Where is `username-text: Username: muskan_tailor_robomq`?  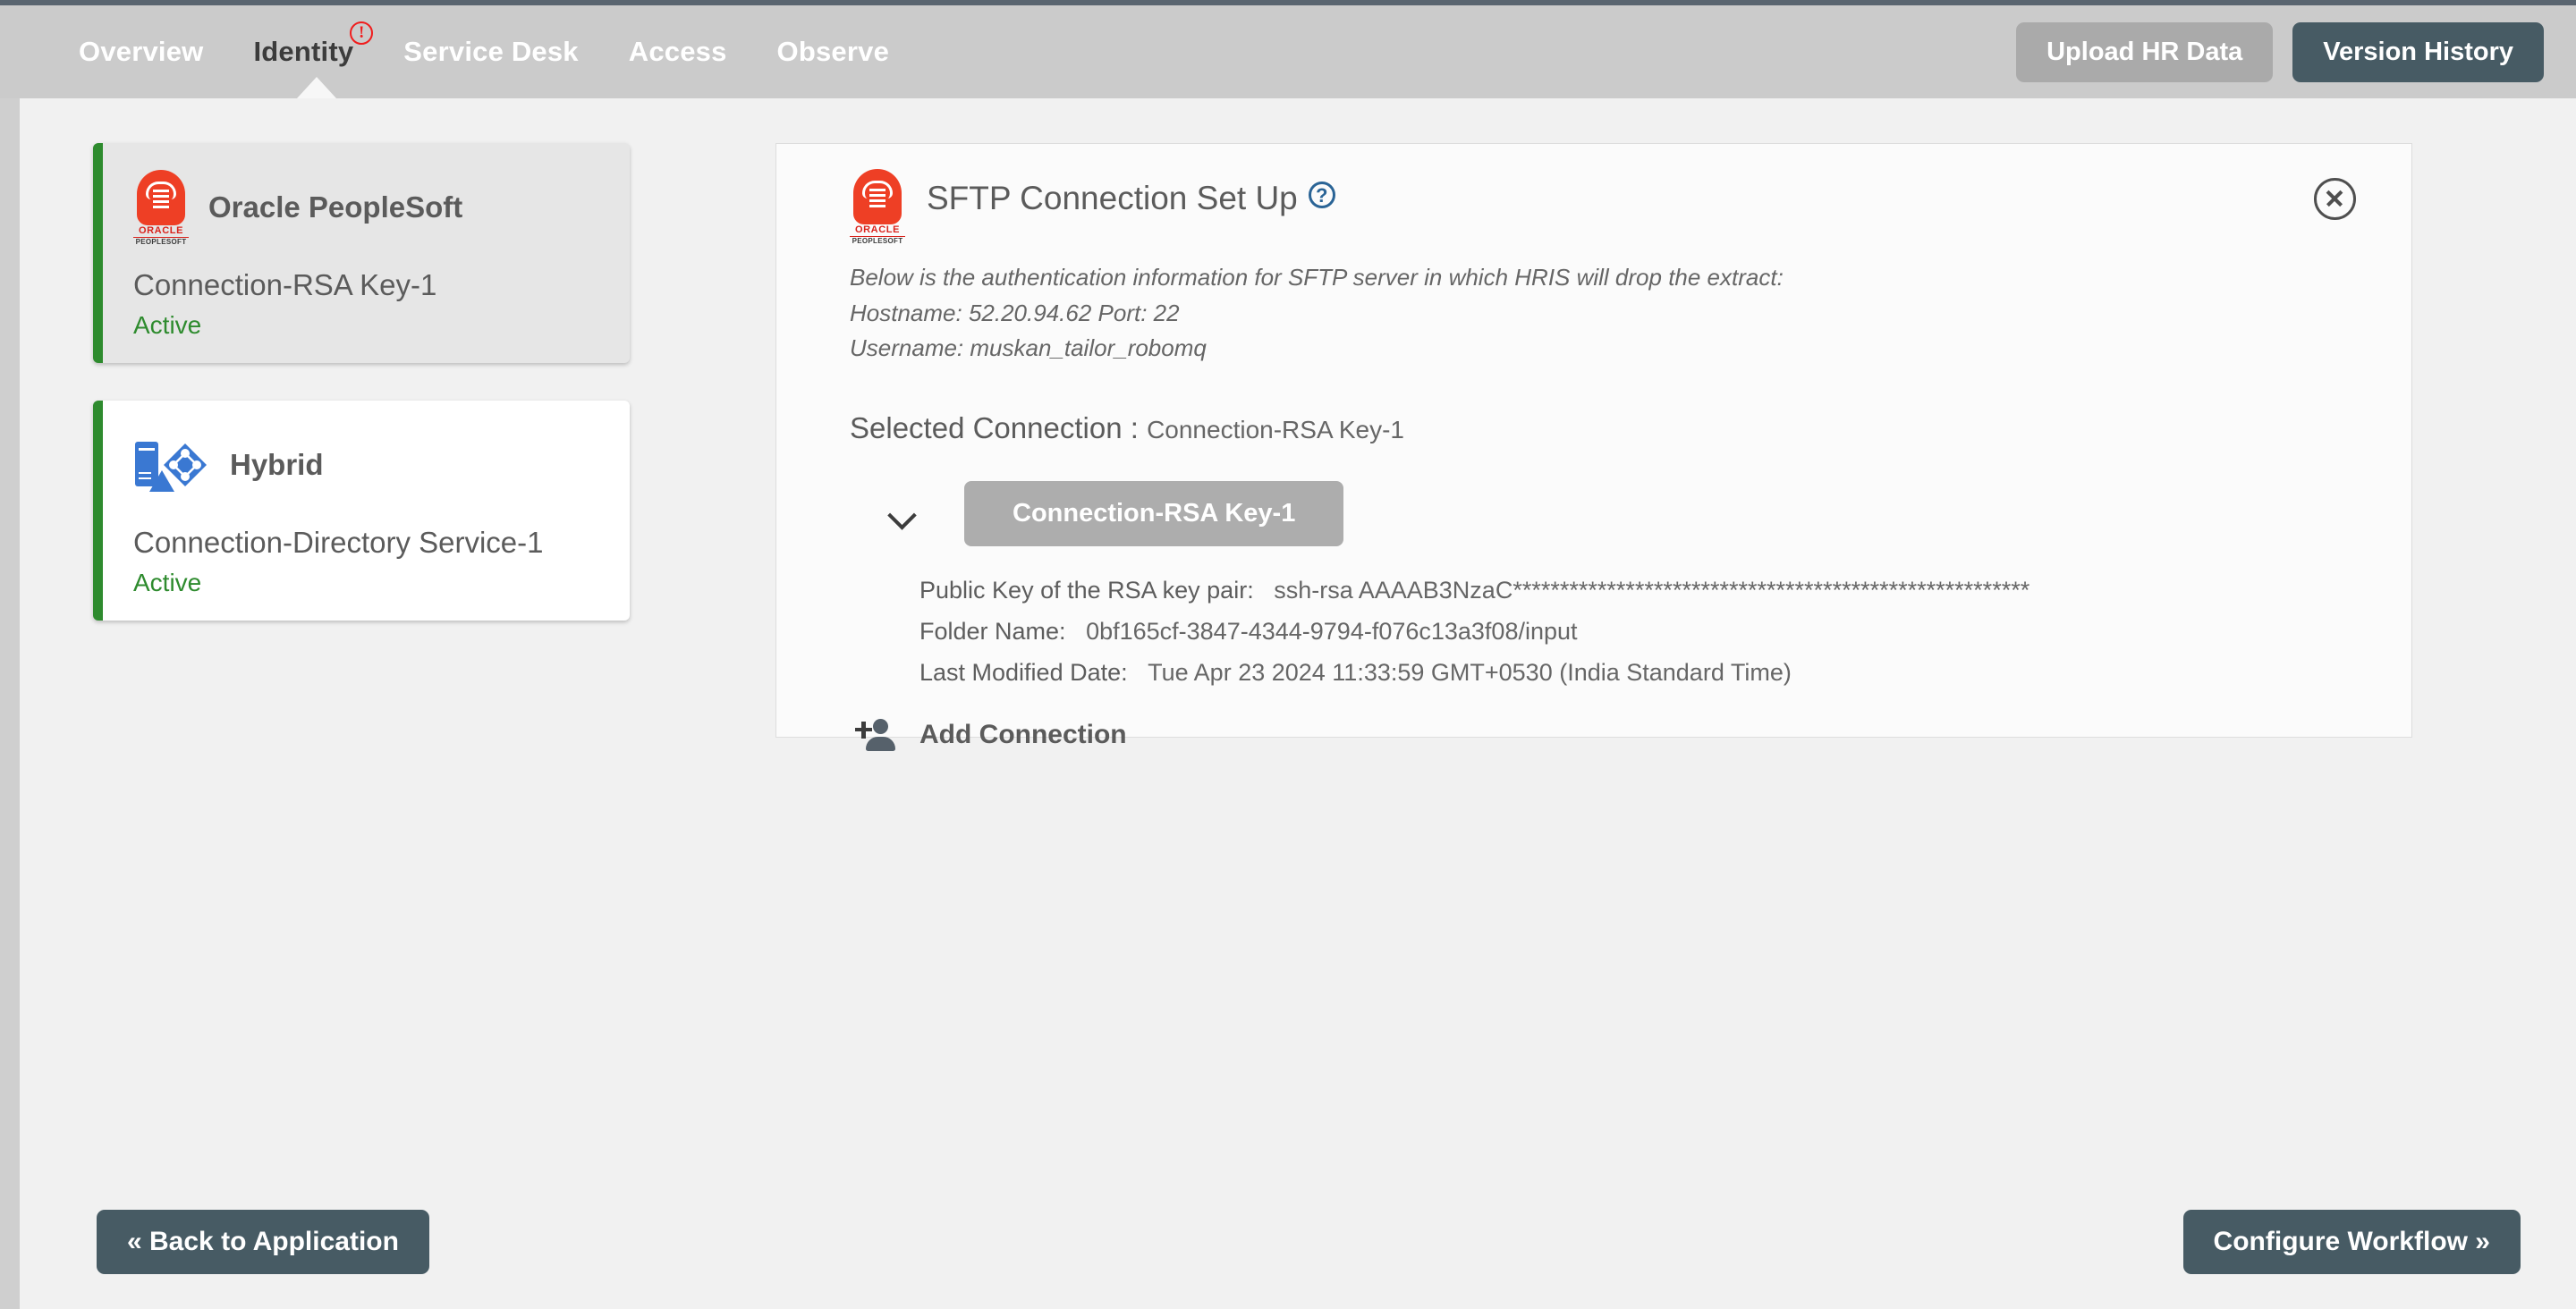 username-text: Username: muskan_tailor_robomq is located at coordinates (1028, 348).